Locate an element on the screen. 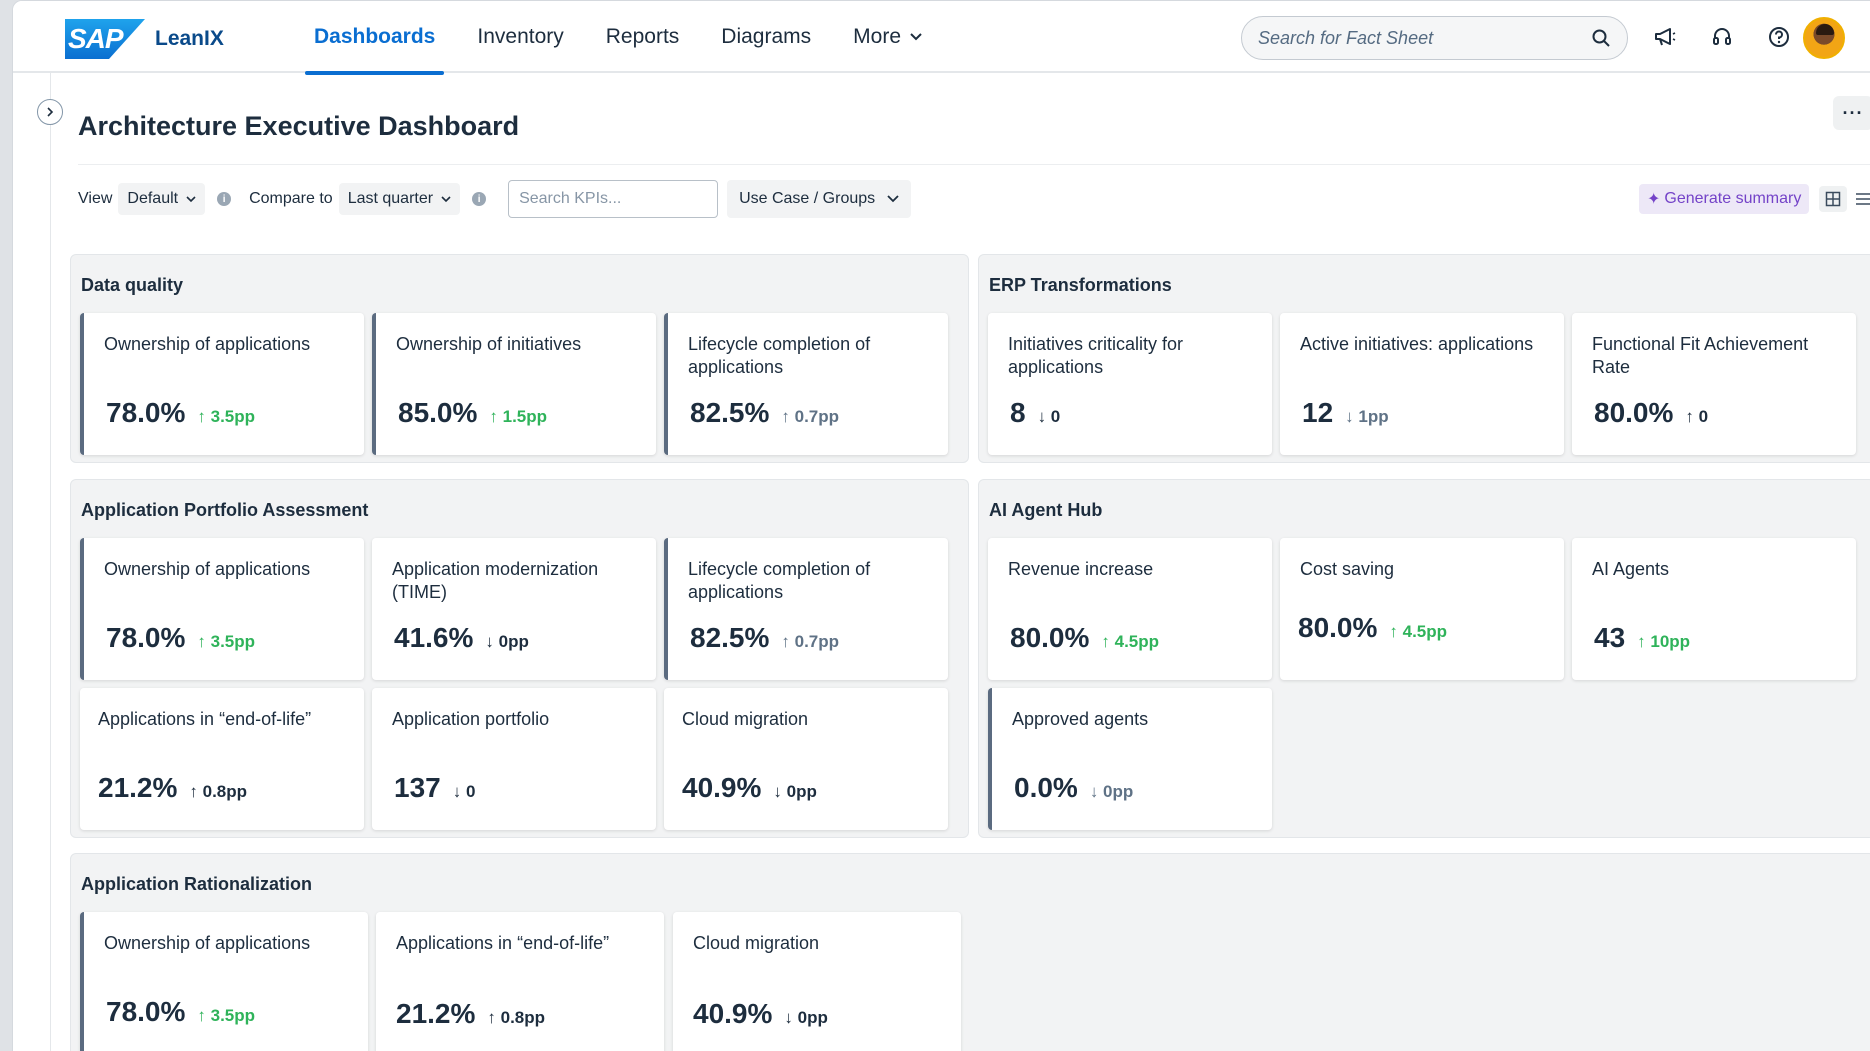  kpi-delta: ↑ 3.5pp is located at coordinates (226, 641).